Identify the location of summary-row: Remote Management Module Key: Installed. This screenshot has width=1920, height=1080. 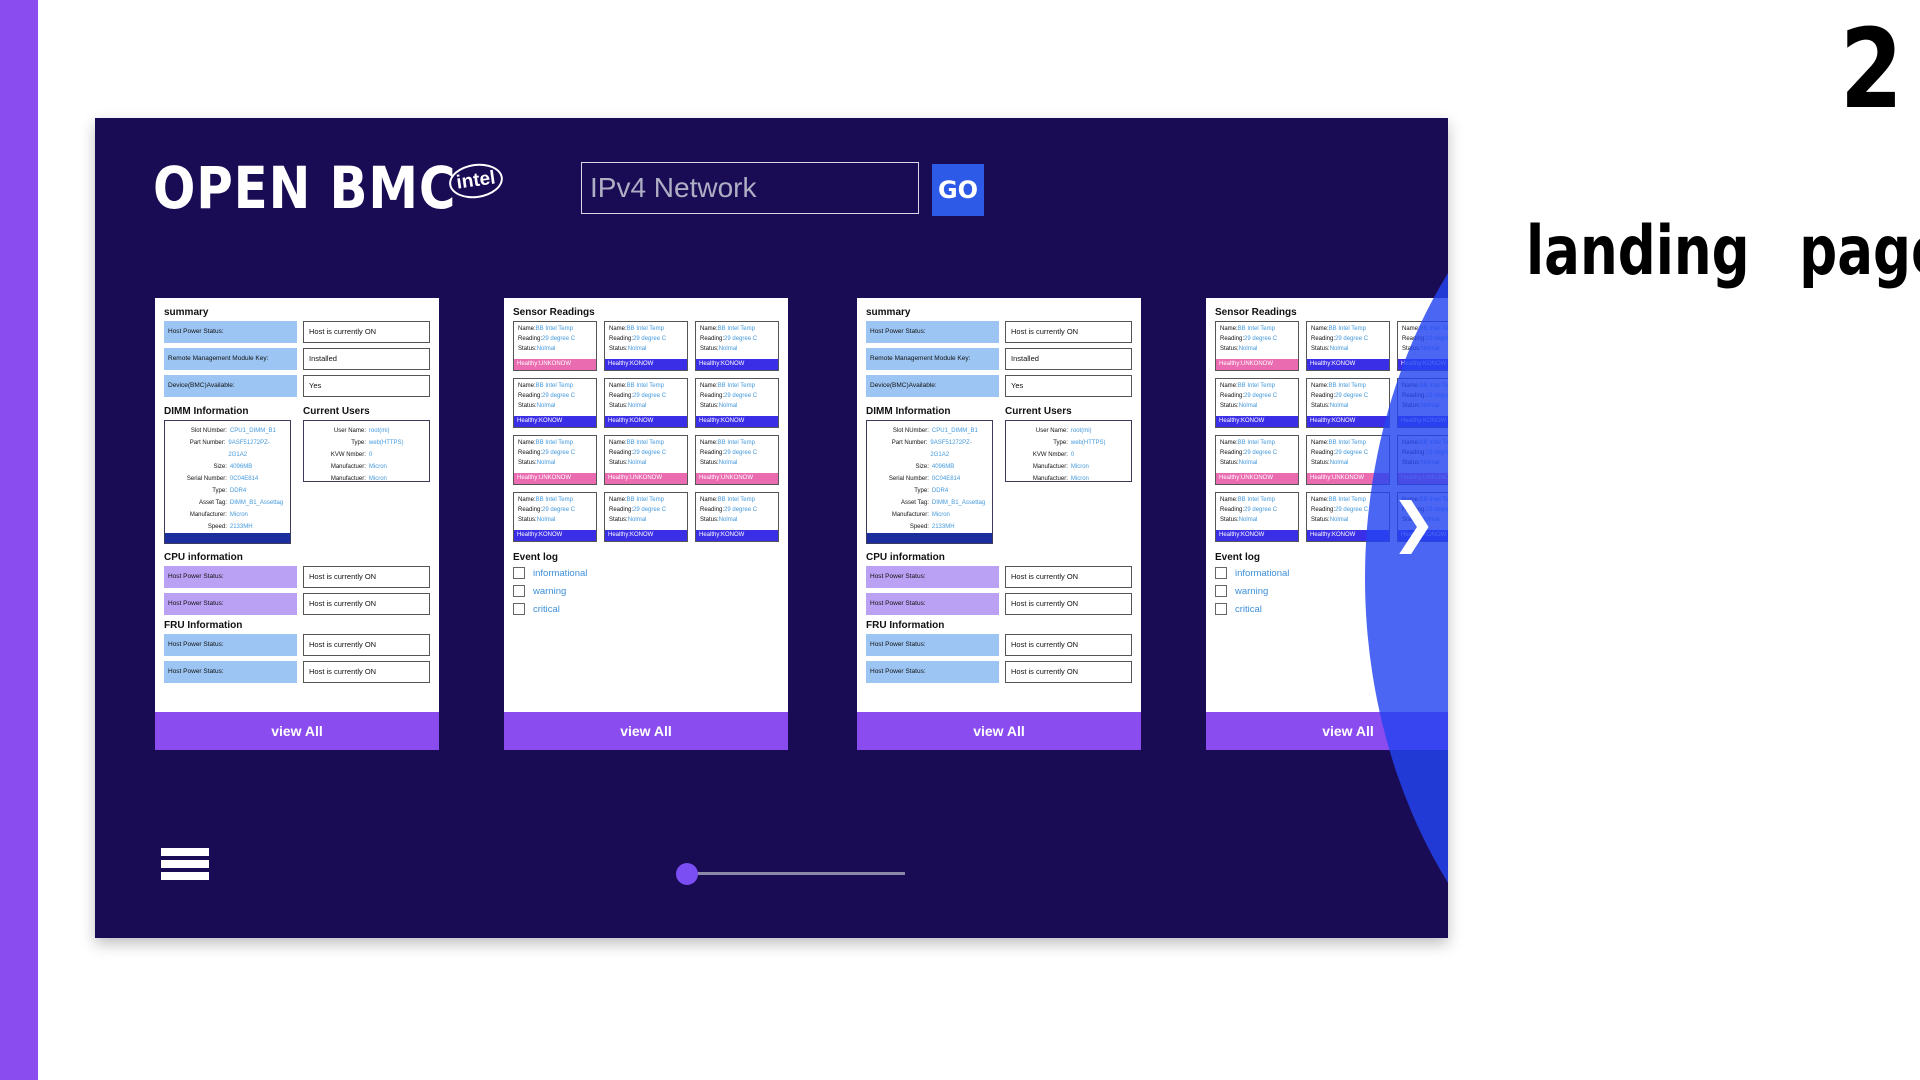
(999, 359).